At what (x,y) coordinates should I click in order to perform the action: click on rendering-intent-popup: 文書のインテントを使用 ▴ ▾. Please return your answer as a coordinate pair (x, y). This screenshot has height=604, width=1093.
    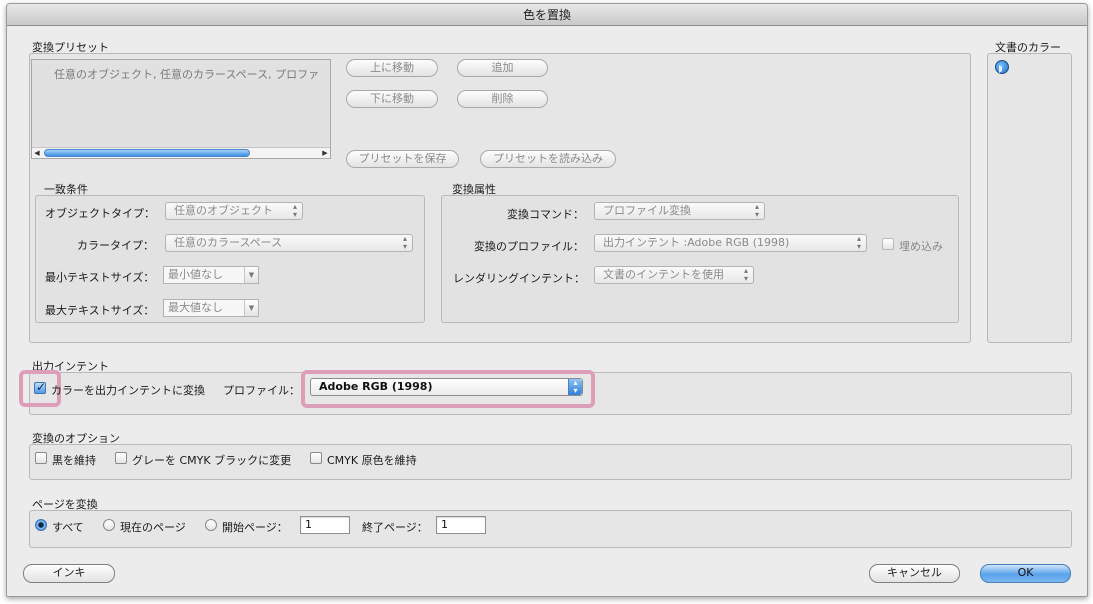
    Looking at the image, I should click on (674, 275).